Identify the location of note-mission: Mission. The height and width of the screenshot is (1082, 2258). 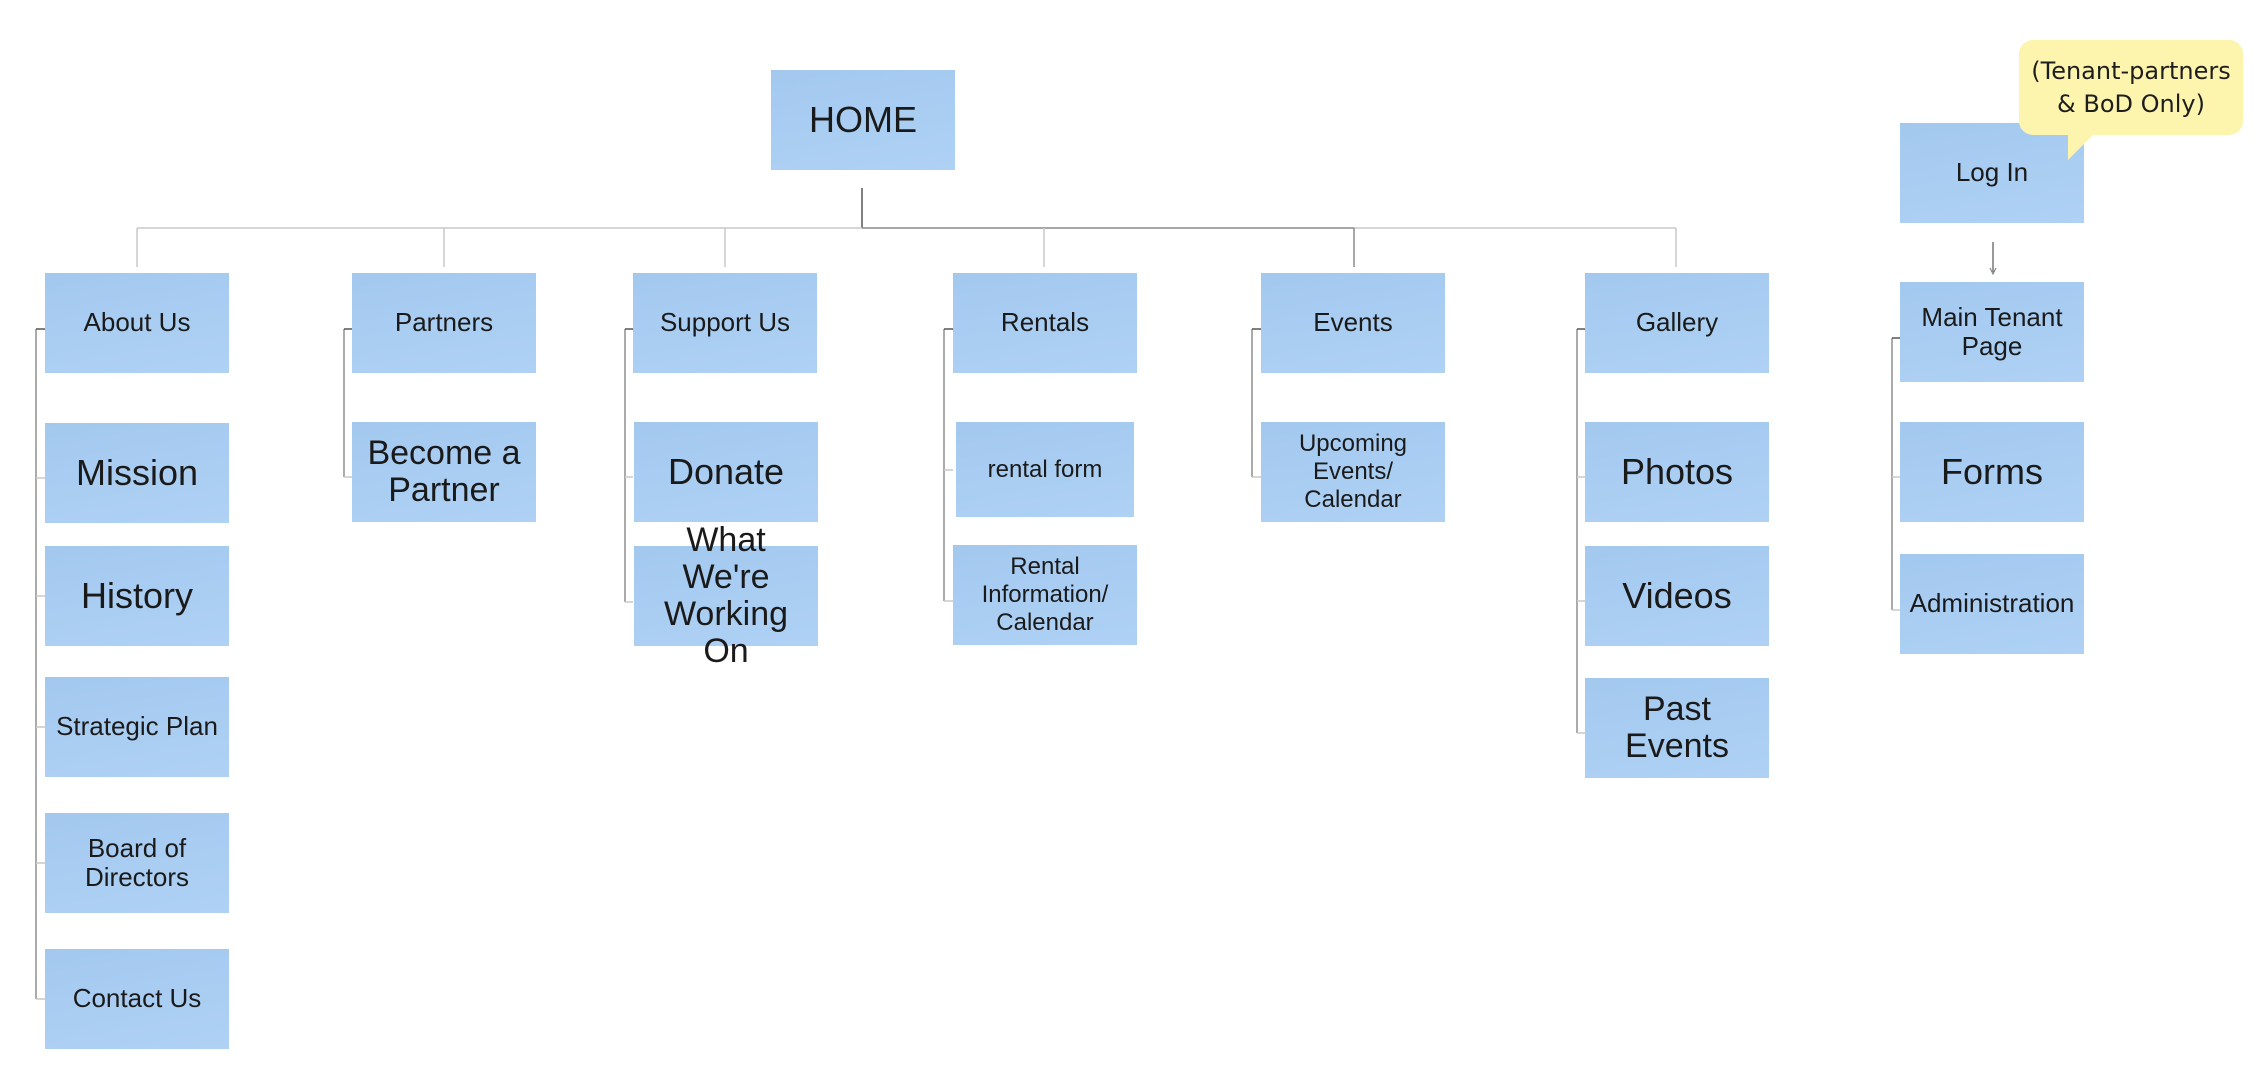
(137, 473).